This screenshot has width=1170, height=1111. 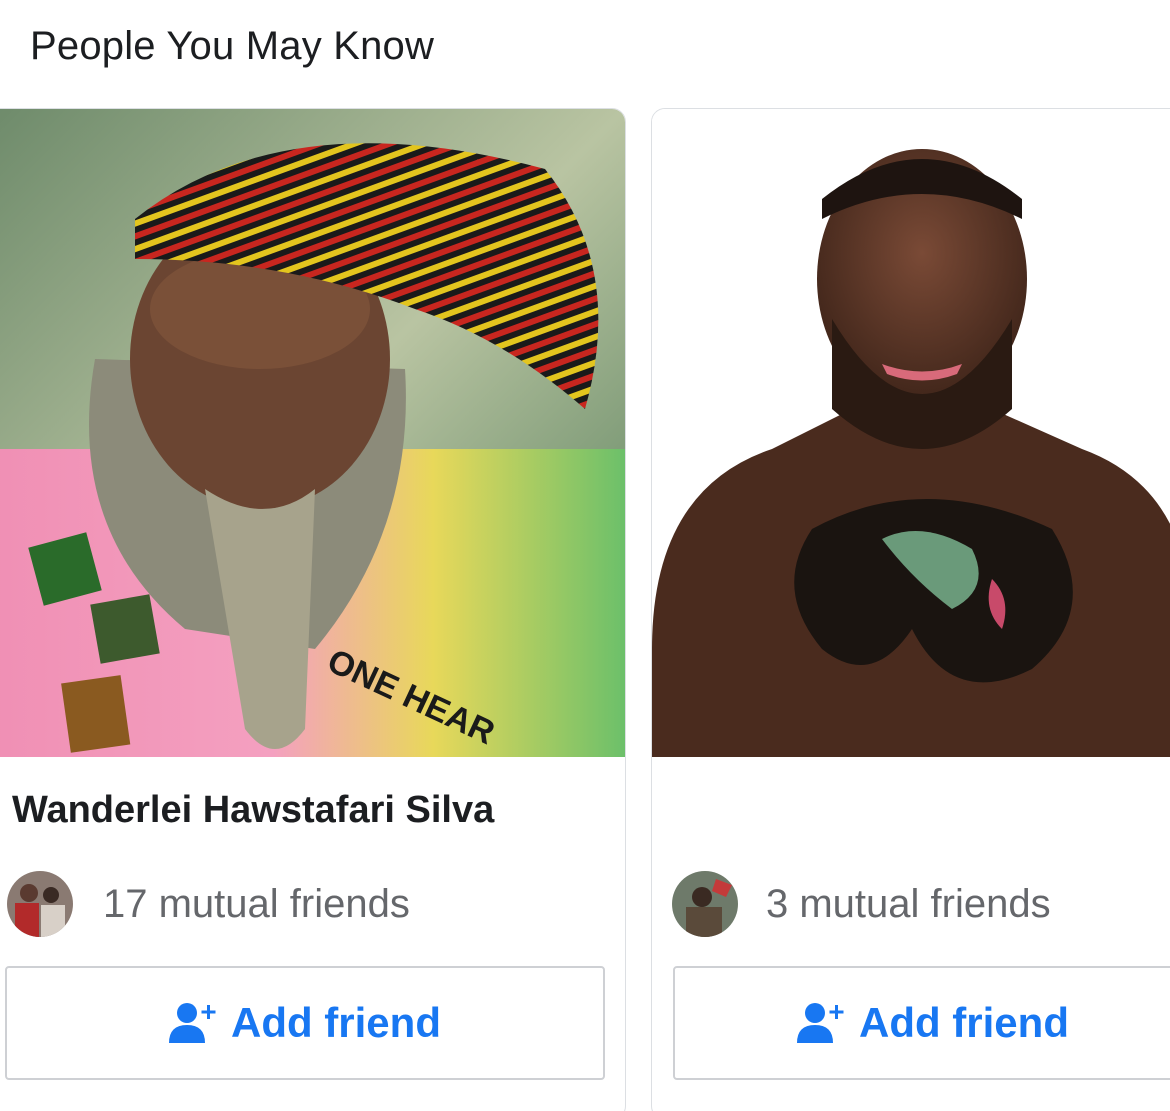 I want to click on mutual-friends-row: 17 mutual friends, so click(x=208, y=904).